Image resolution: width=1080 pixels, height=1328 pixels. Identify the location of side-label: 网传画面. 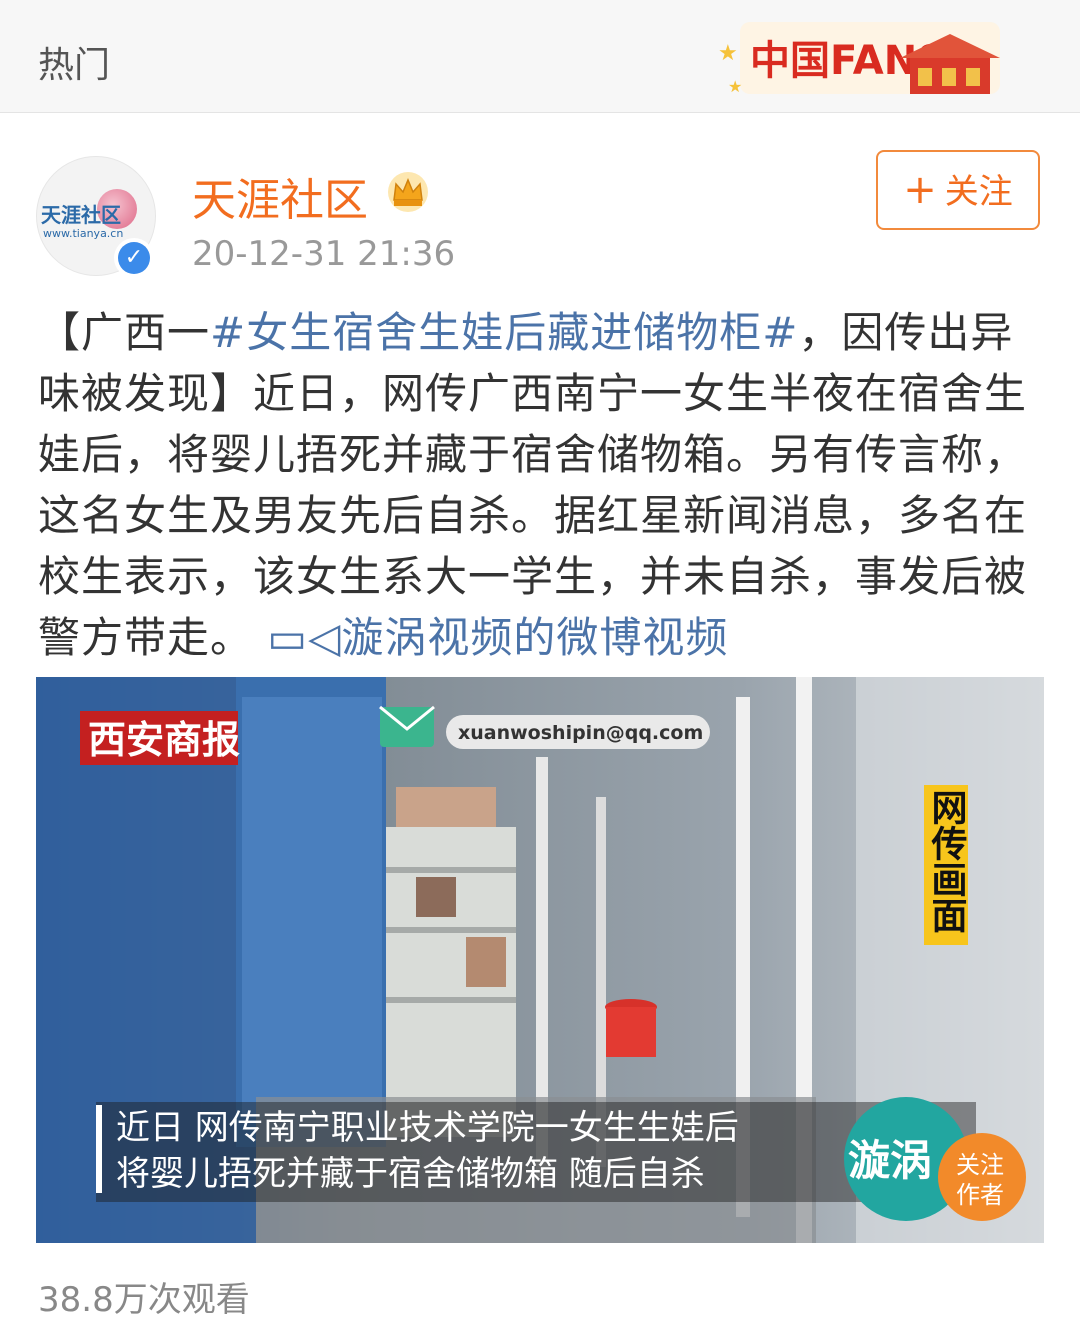
(947, 861).